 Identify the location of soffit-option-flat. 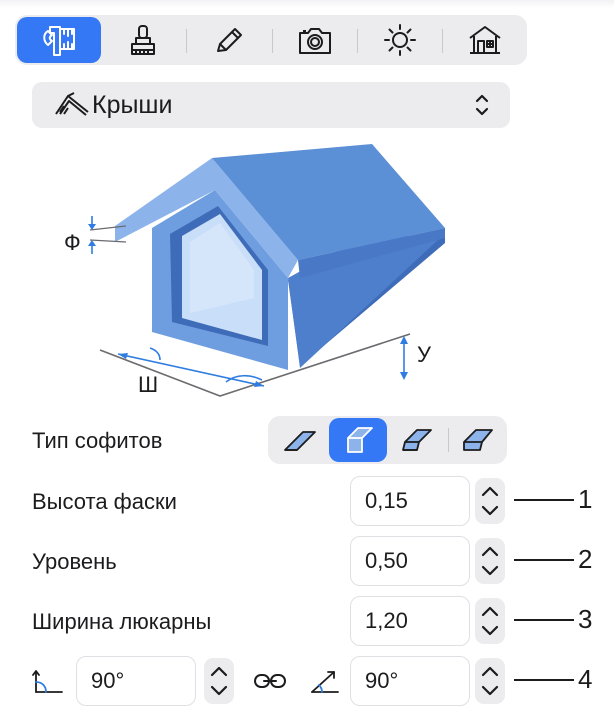
(299, 440).